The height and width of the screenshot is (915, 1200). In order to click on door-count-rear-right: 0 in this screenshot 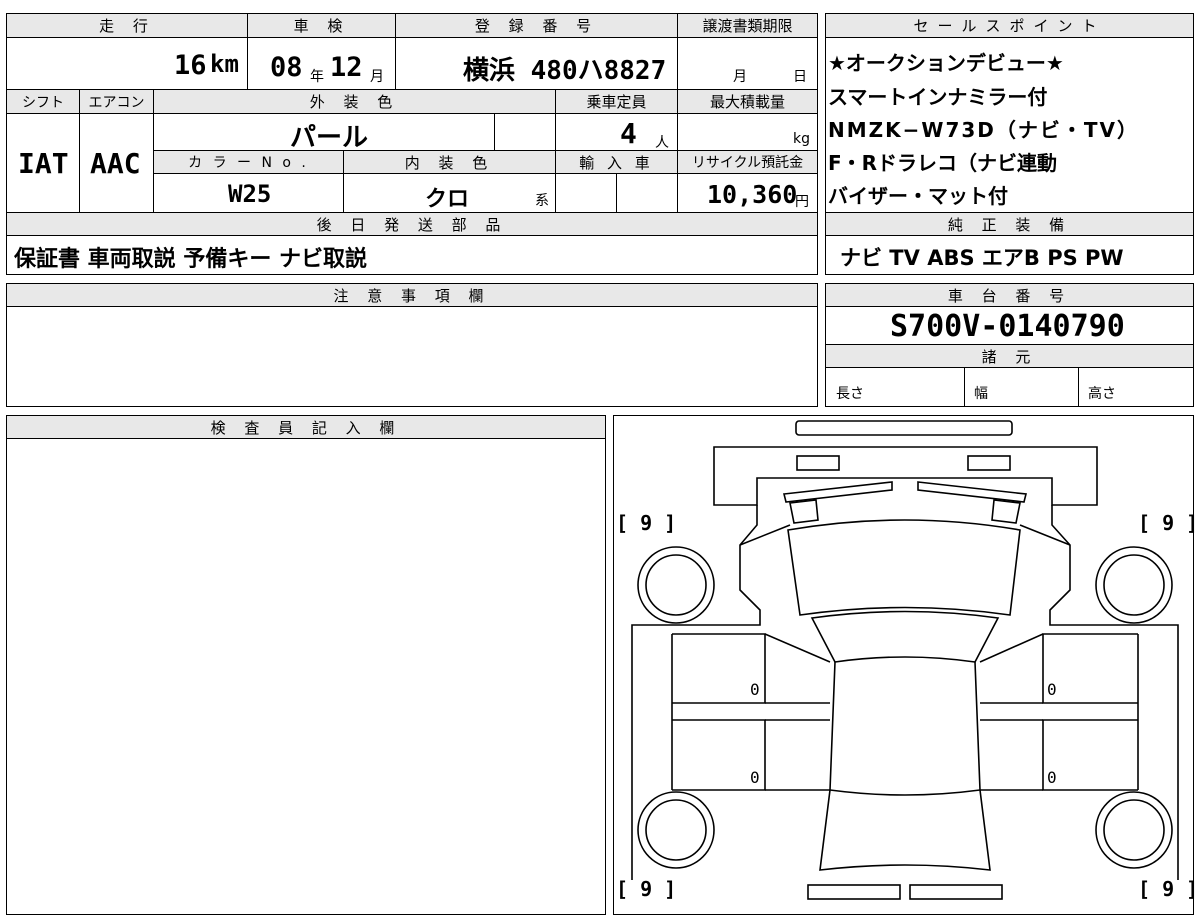, I will do `click(1052, 777)`.